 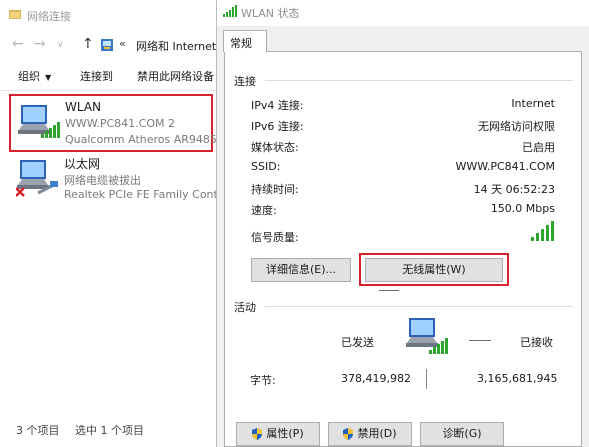 I want to click on status-bar: 3 个项目 选中 1 个项目, so click(x=108, y=432).